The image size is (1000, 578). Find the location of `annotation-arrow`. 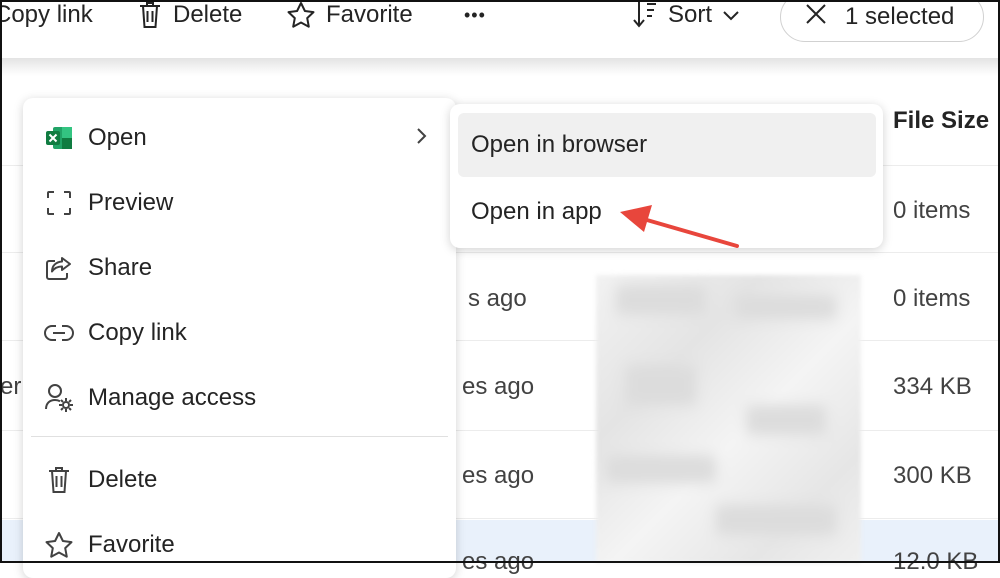

annotation-arrow is located at coordinates (679, 226).